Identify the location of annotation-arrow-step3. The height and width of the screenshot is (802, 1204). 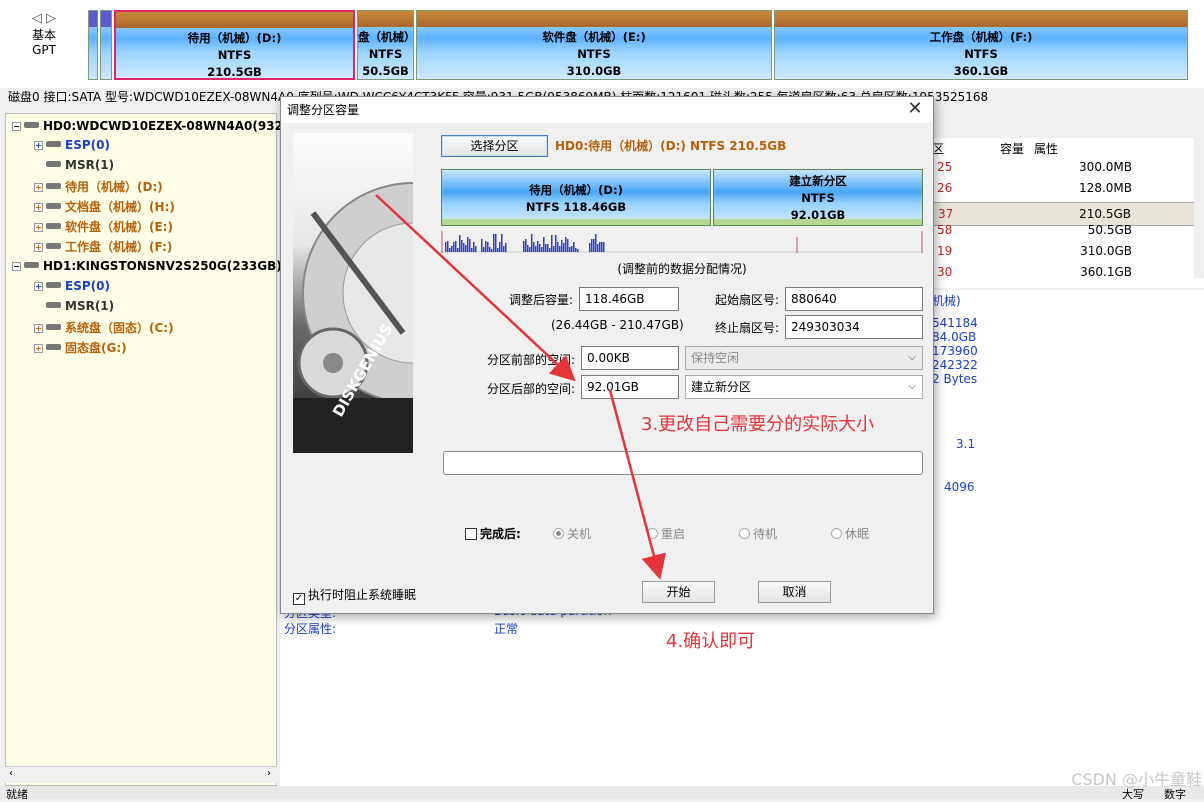
(475, 288).